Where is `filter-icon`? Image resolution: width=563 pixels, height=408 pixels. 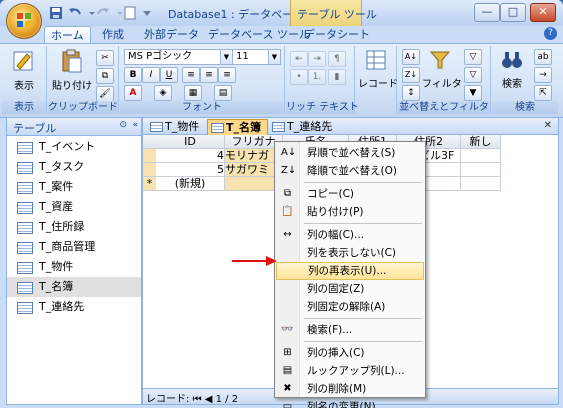
filter-icon is located at coordinates (440, 60).